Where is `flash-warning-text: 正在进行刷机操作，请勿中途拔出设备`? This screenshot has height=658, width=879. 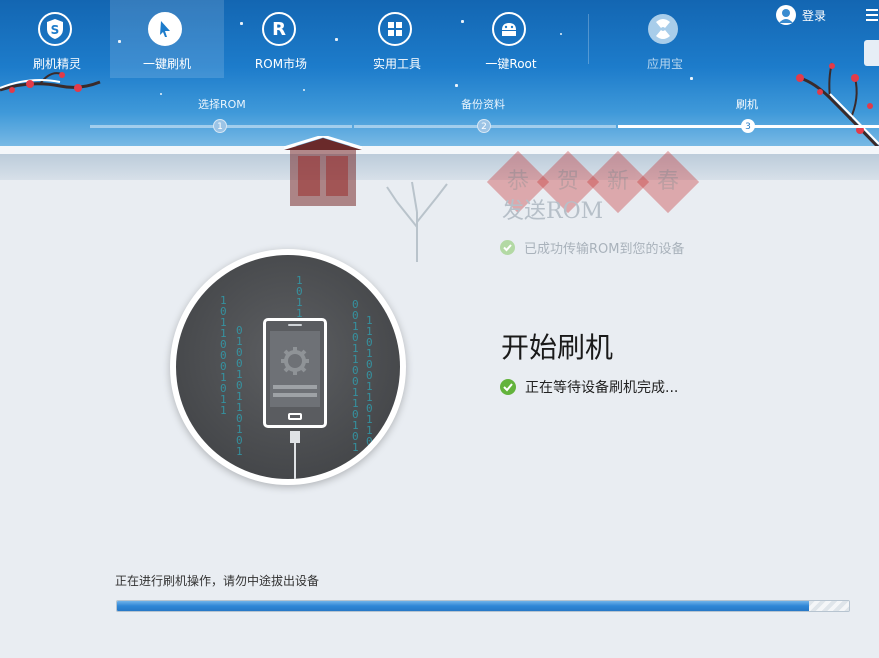 flash-warning-text: 正在进行刷机操作，请勿中途拔出设备 is located at coordinates (217, 581).